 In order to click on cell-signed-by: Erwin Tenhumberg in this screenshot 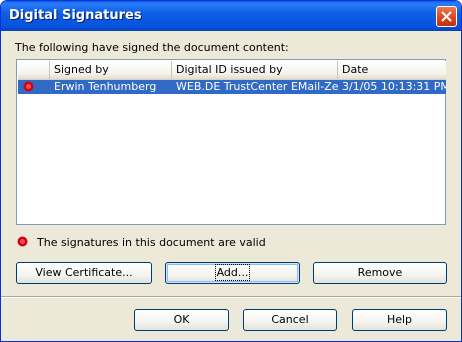, I will do `click(105, 86)`.